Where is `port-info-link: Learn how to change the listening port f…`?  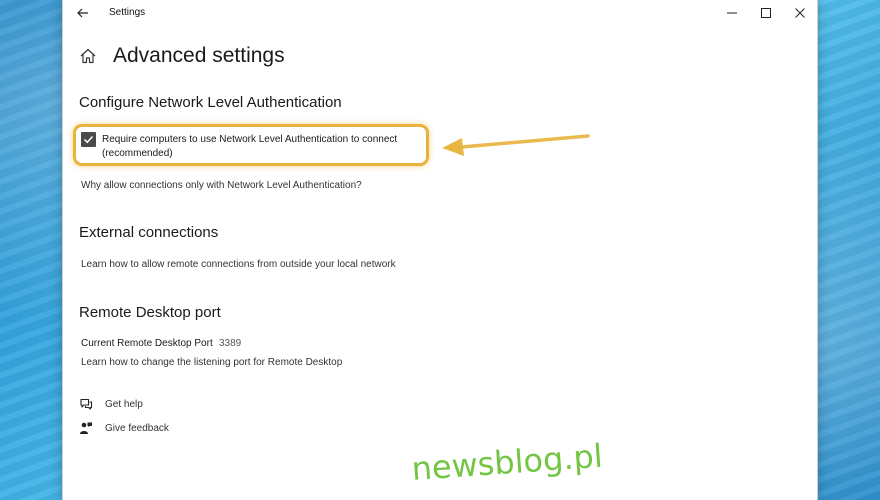
port-info-link: Learn how to change the listening port f… is located at coordinates (211, 362).